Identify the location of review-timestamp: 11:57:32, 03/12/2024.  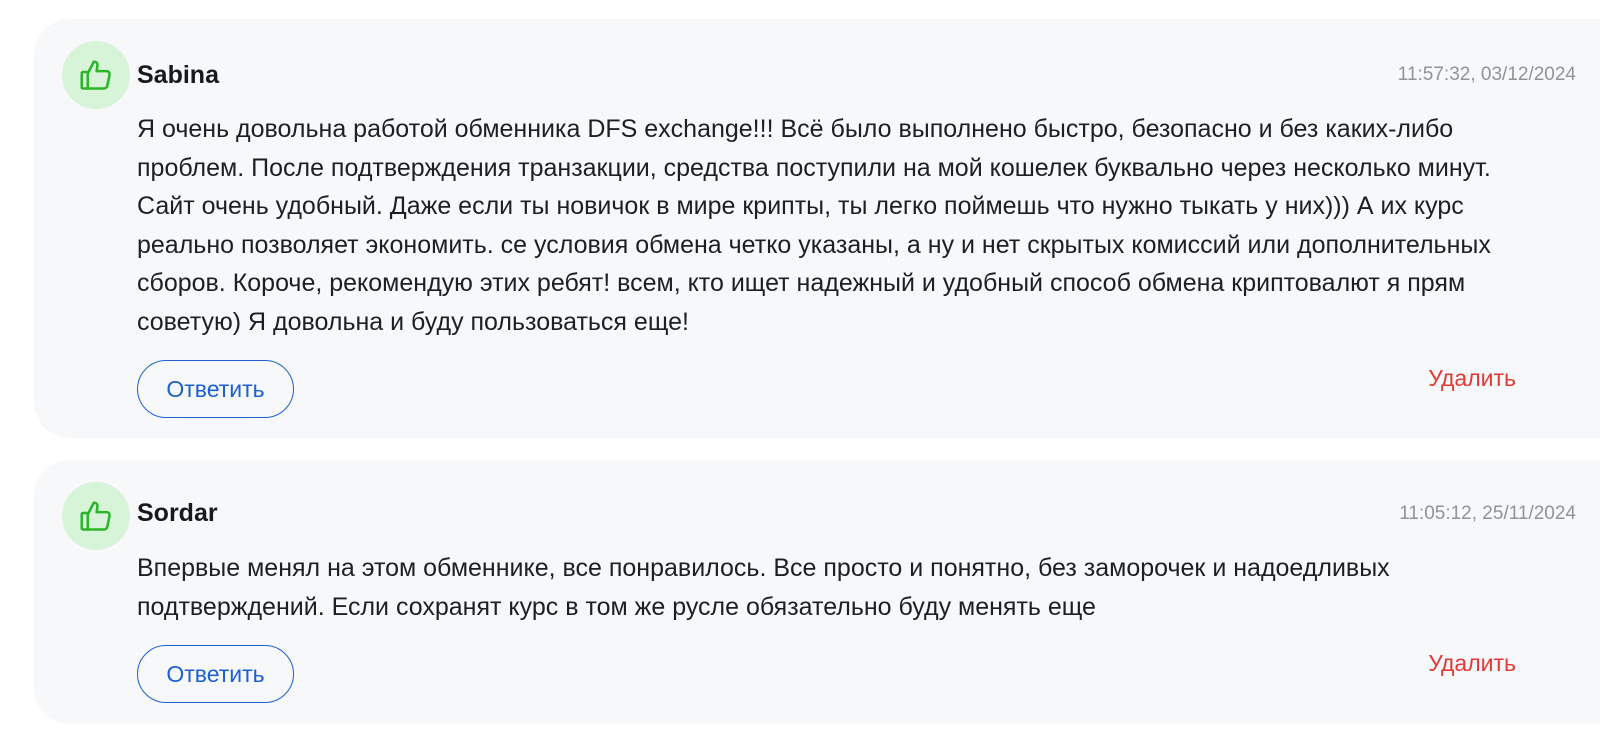
(1486, 74).